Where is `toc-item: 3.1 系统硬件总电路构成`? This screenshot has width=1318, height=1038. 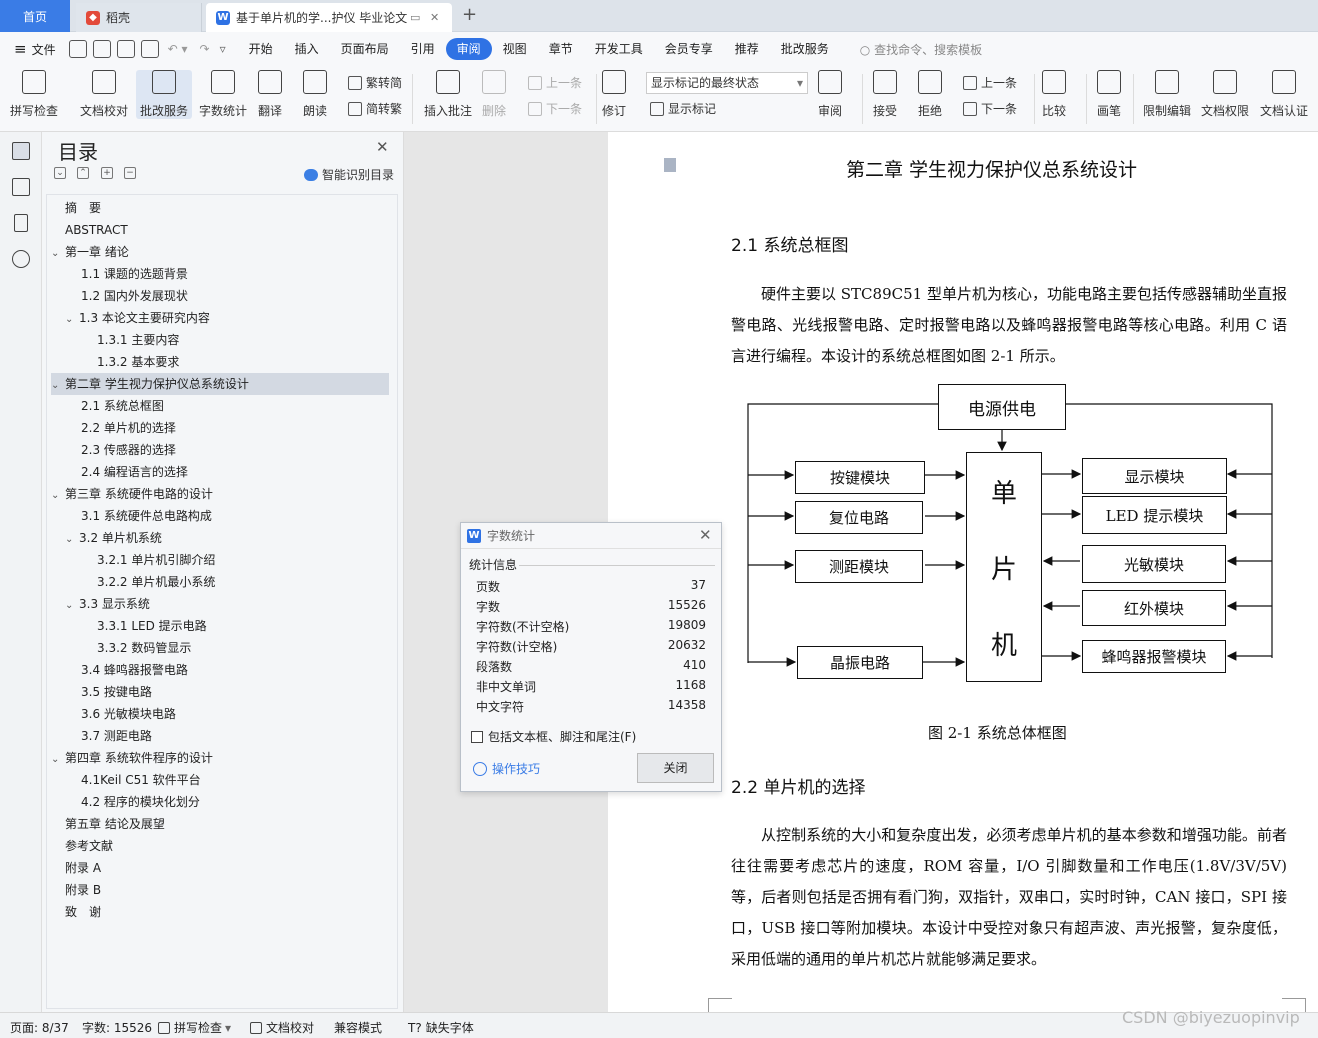
toc-item: 3.1 系统硬件总电路构成 is located at coordinates (220, 516).